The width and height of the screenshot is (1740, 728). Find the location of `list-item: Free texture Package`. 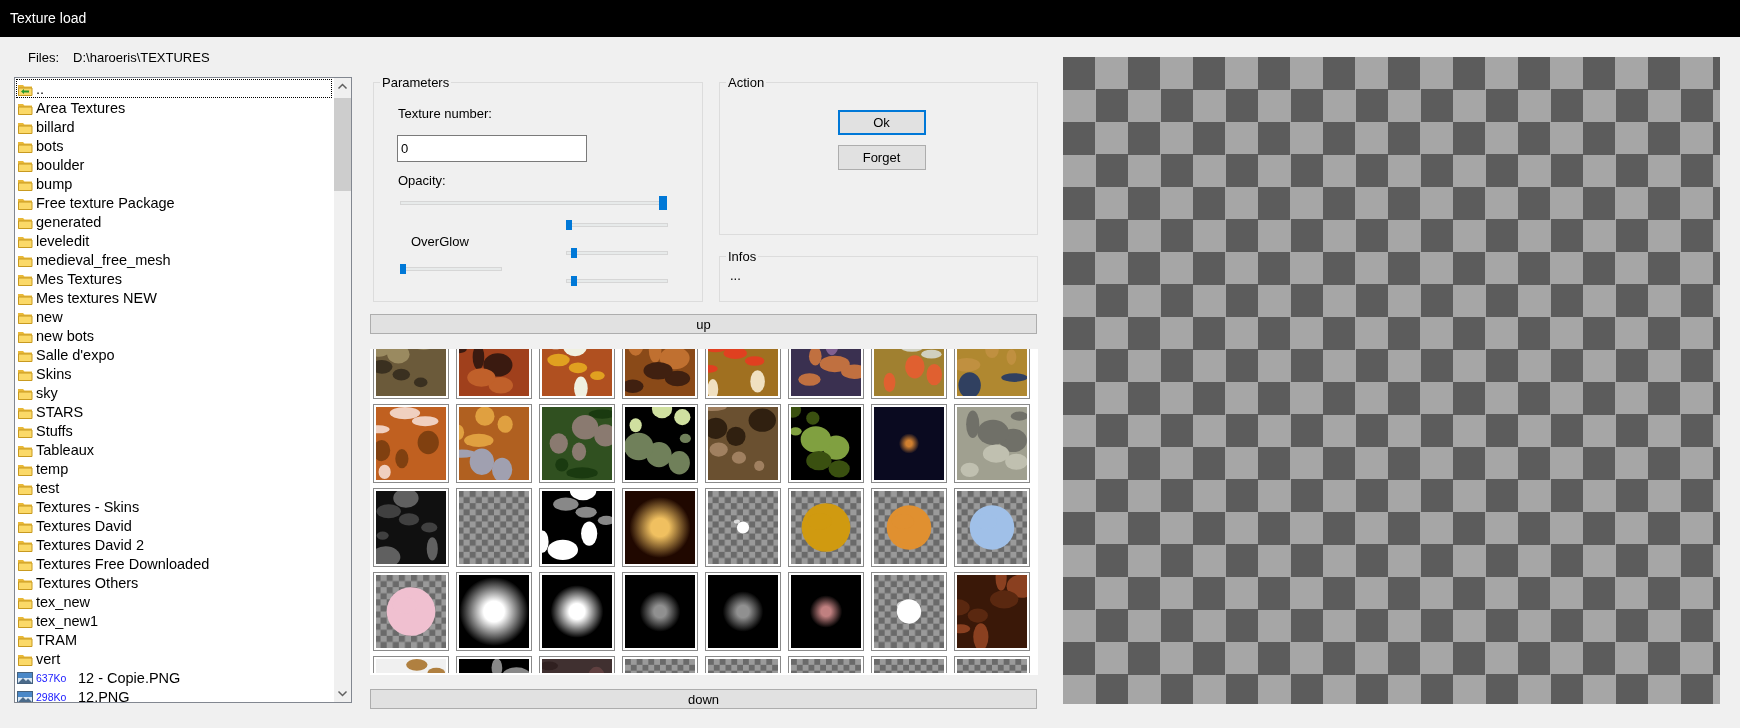

list-item: Free texture Package is located at coordinates (174, 202).